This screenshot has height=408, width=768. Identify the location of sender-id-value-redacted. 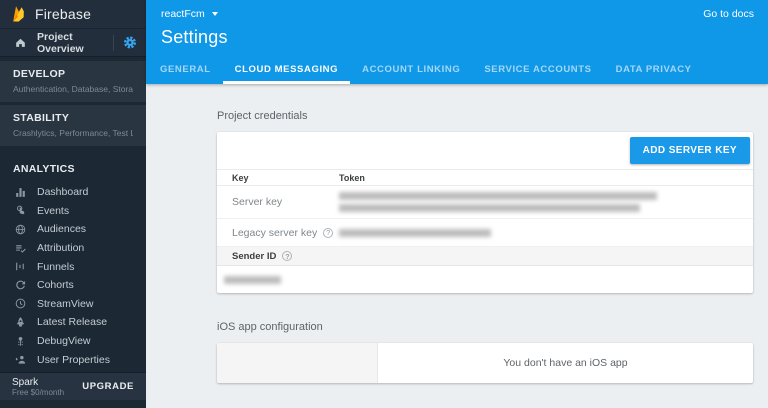
(252, 279).